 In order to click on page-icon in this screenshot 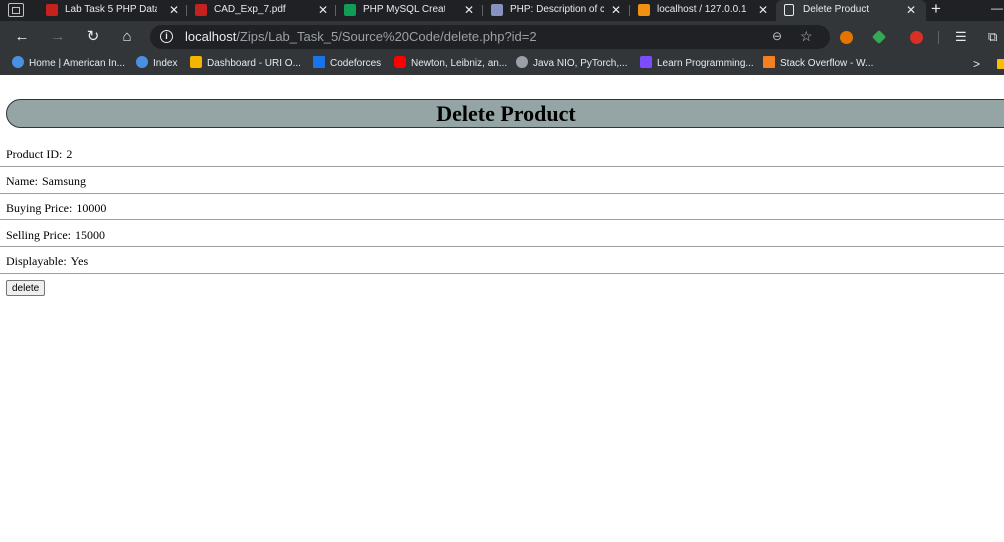, I will do `click(789, 10)`.